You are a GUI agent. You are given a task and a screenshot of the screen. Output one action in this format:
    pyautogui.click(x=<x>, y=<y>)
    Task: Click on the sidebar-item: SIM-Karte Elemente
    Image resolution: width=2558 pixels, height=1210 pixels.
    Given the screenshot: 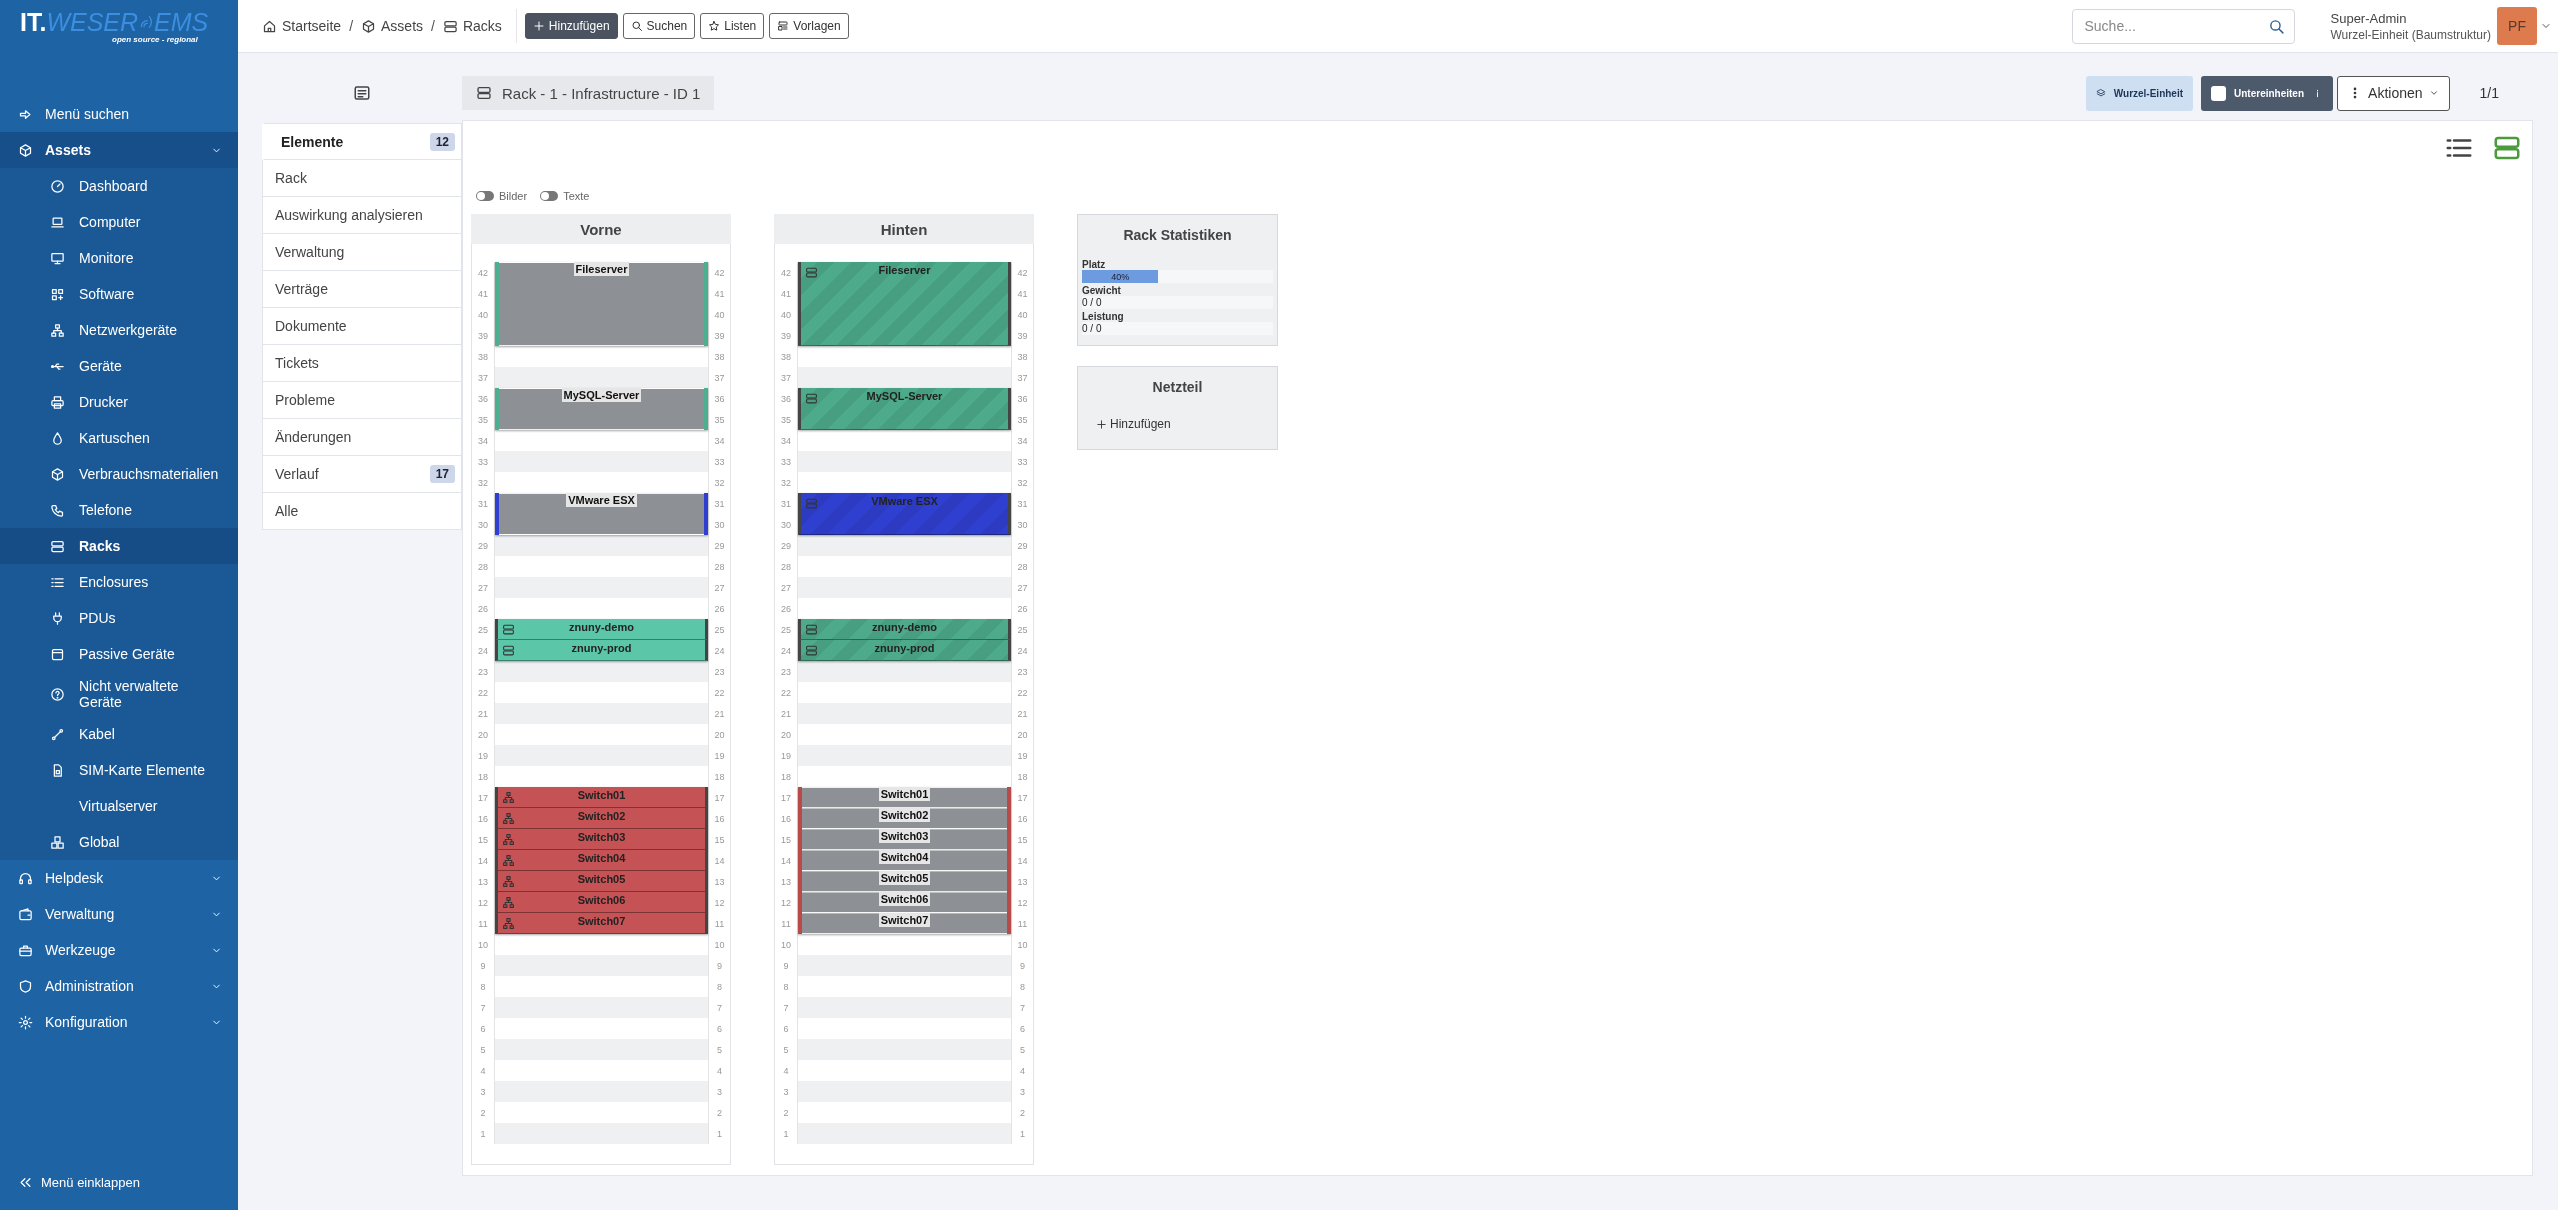 What is the action you would take?
    pyautogui.click(x=119, y=770)
    